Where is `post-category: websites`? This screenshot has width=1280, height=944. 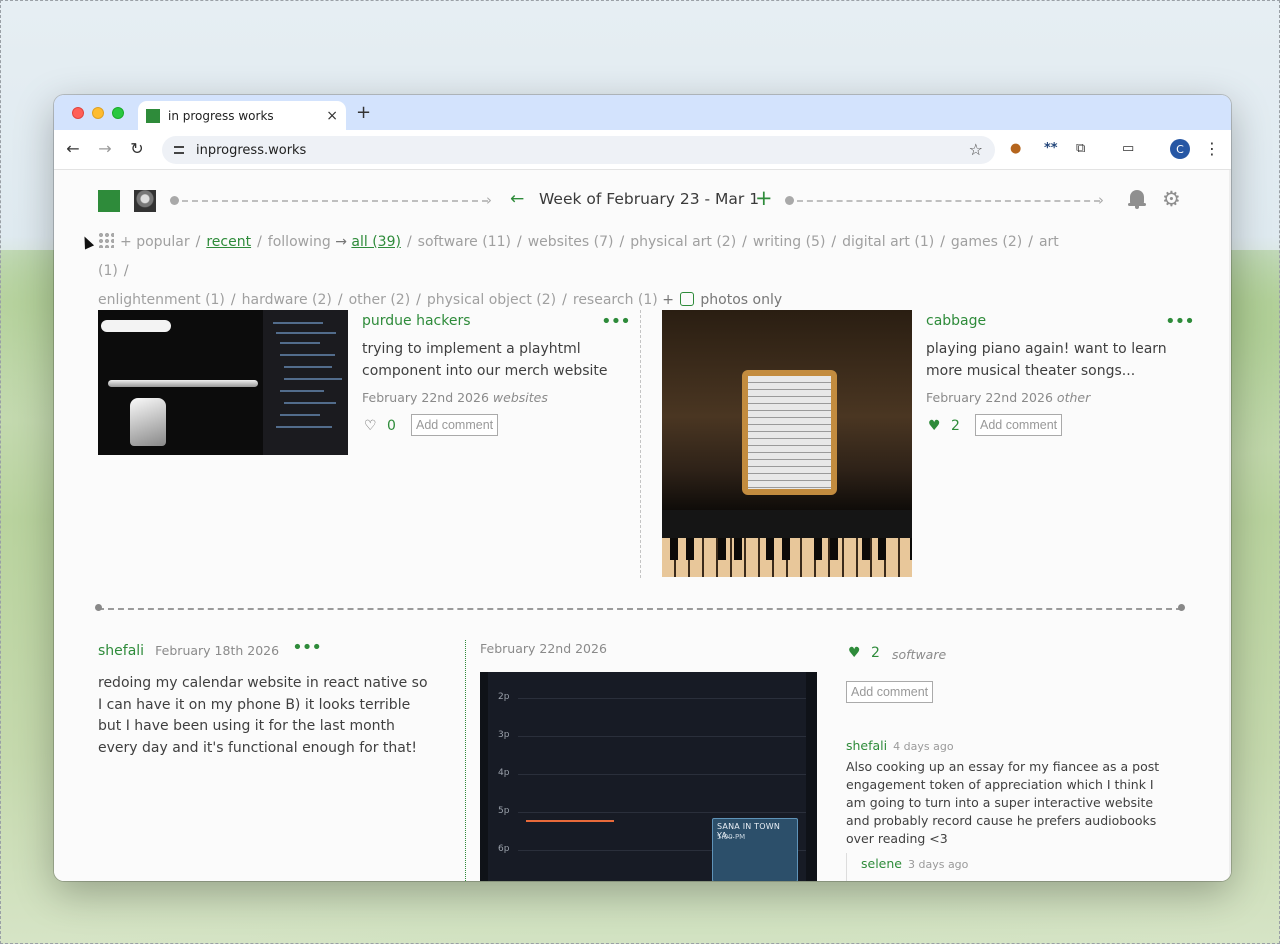
post-category: websites is located at coordinates (520, 397).